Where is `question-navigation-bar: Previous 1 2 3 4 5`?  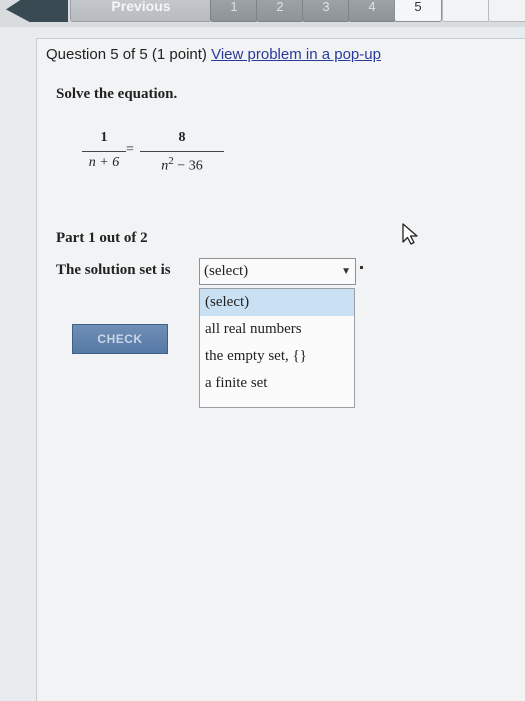 question-navigation-bar: Previous 1 2 3 4 5 is located at coordinates (262, 13).